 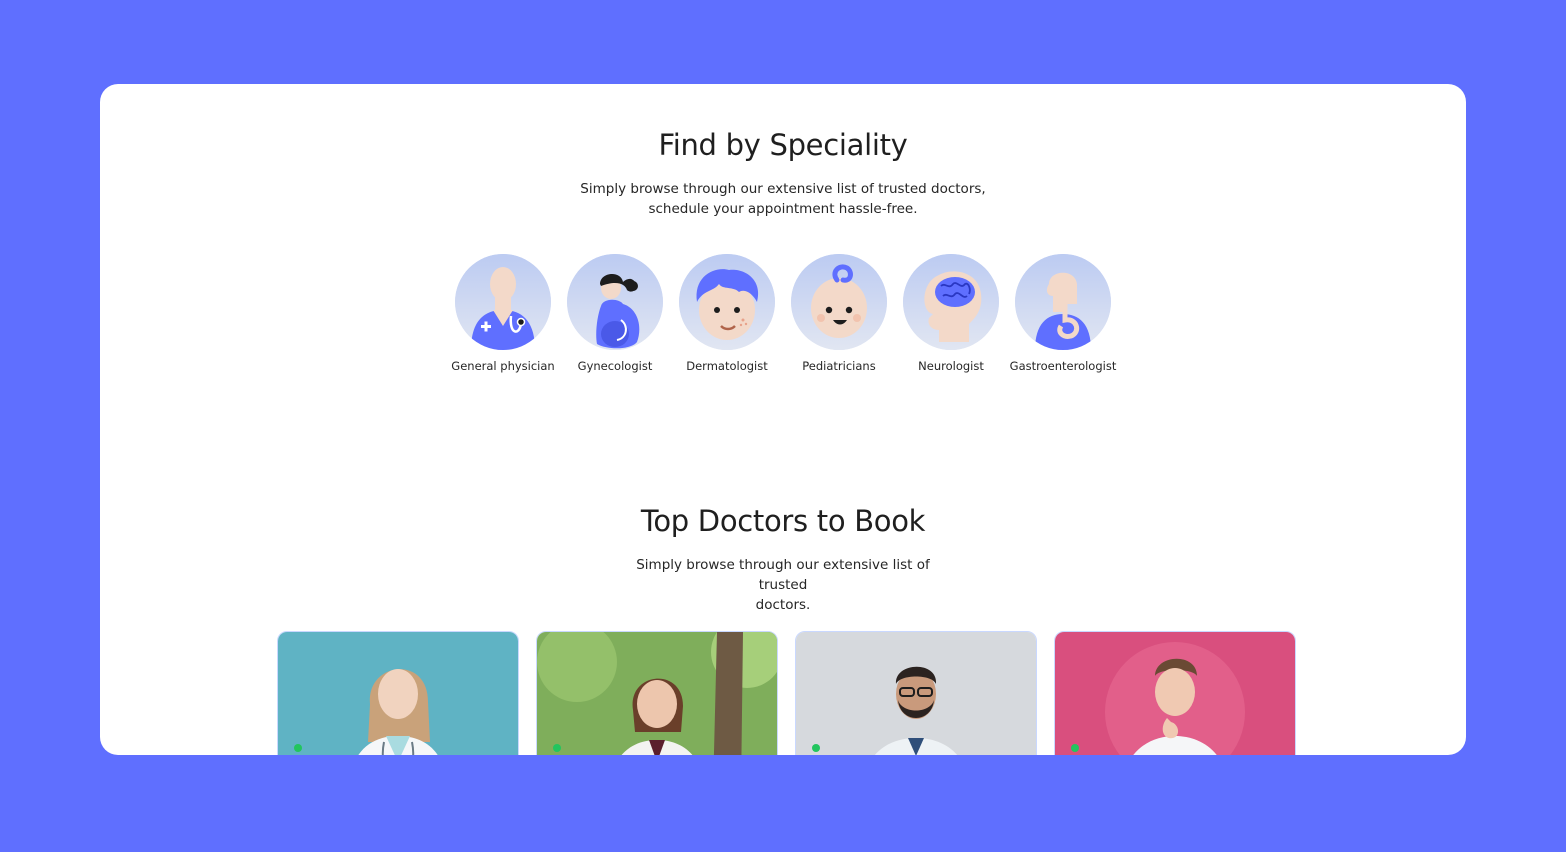 I want to click on speciality-pediatricians: Pediatricians, so click(x=839, y=313).